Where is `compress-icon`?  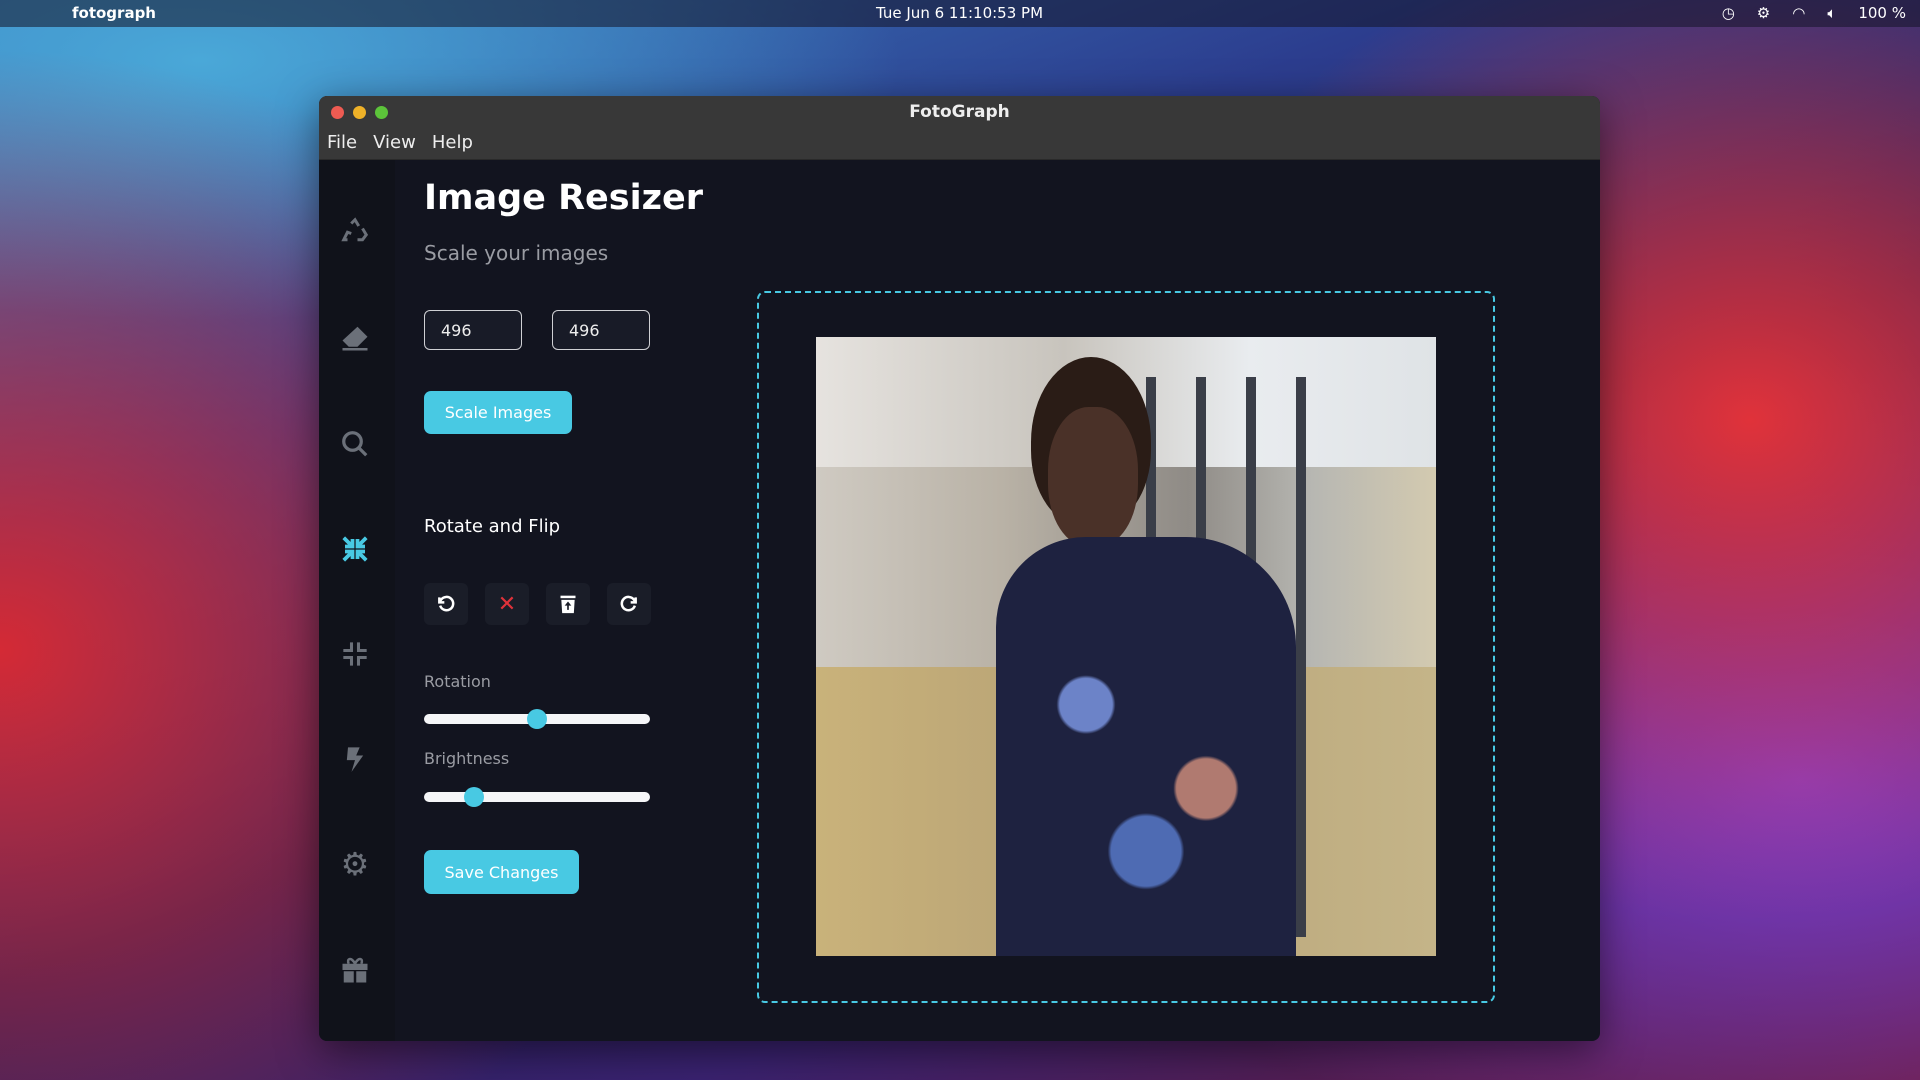 compress-icon is located at coordinates (355, 654).